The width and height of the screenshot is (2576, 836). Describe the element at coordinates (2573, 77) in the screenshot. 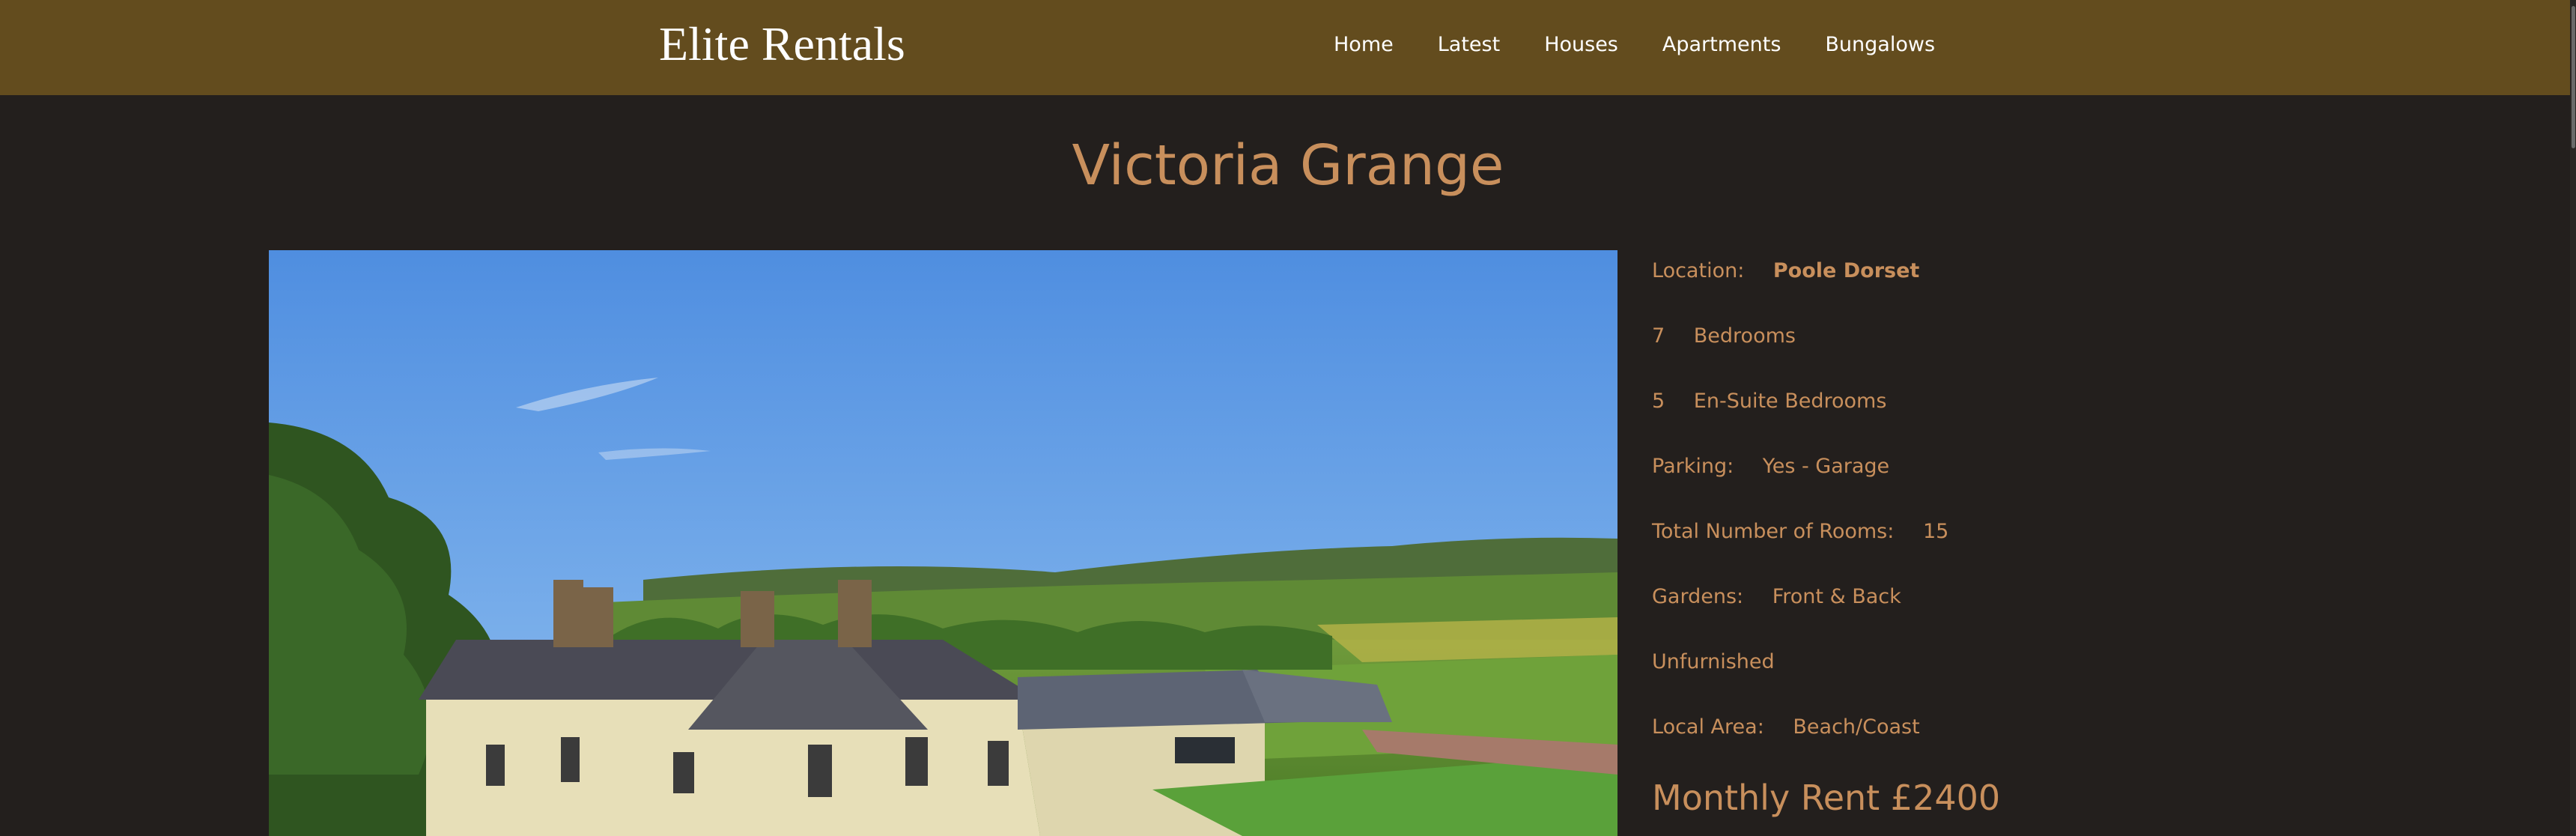

I see `scrollbar-thumb` at that location.